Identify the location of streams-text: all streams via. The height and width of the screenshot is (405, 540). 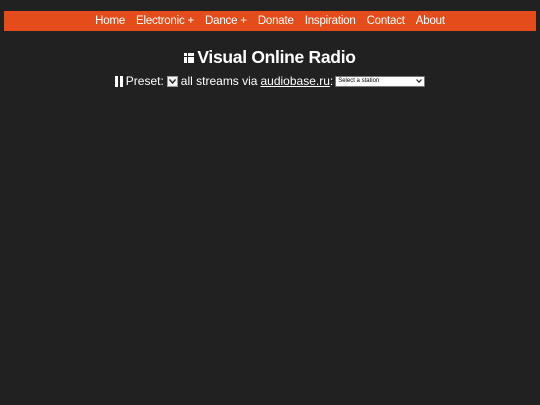
(219, 81).